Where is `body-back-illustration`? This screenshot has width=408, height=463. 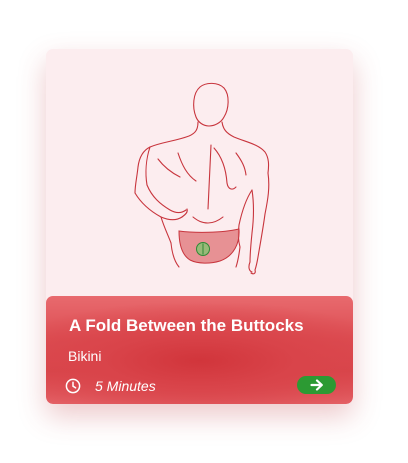 body-back-illustration is located at coordinates (202, 178).